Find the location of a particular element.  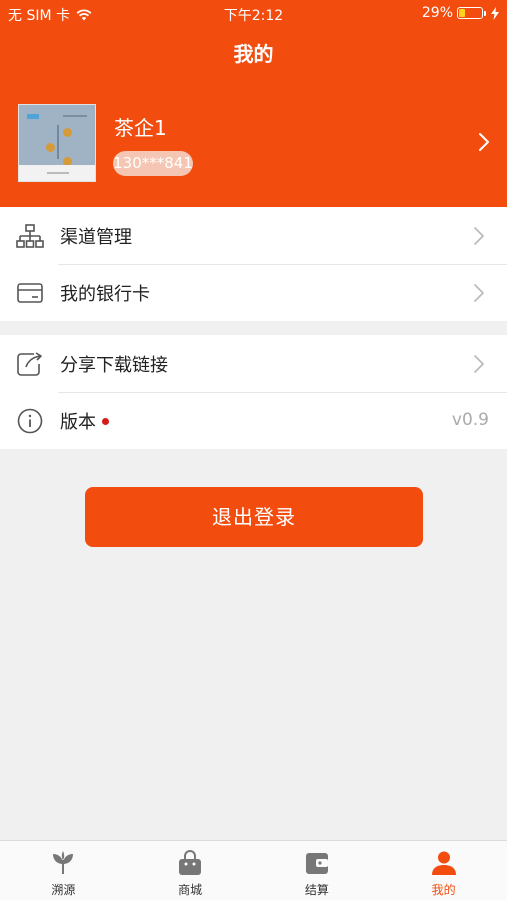

menu-item-bank-card: 我的银行卡 is located at coordinates (253, 292).